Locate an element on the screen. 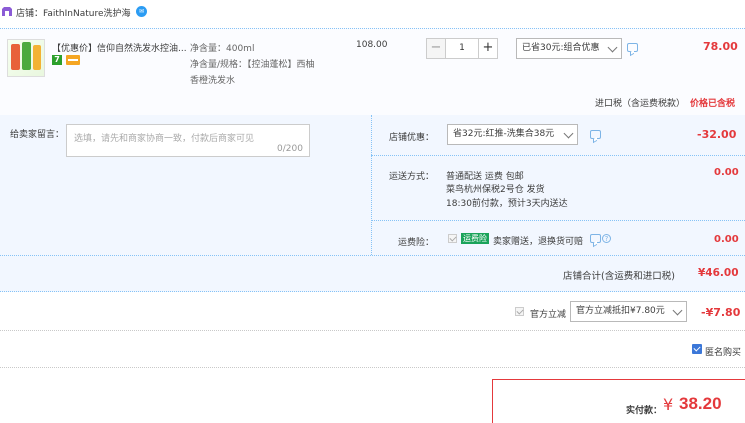 The image size is (745, 423). insurance-amount: 0.00 is located at coordinates (726, 239).